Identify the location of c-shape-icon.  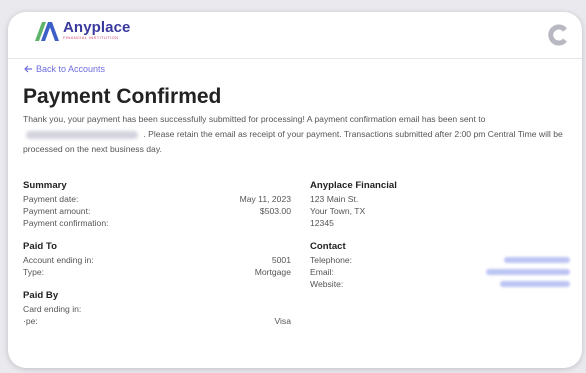
(559, 35).